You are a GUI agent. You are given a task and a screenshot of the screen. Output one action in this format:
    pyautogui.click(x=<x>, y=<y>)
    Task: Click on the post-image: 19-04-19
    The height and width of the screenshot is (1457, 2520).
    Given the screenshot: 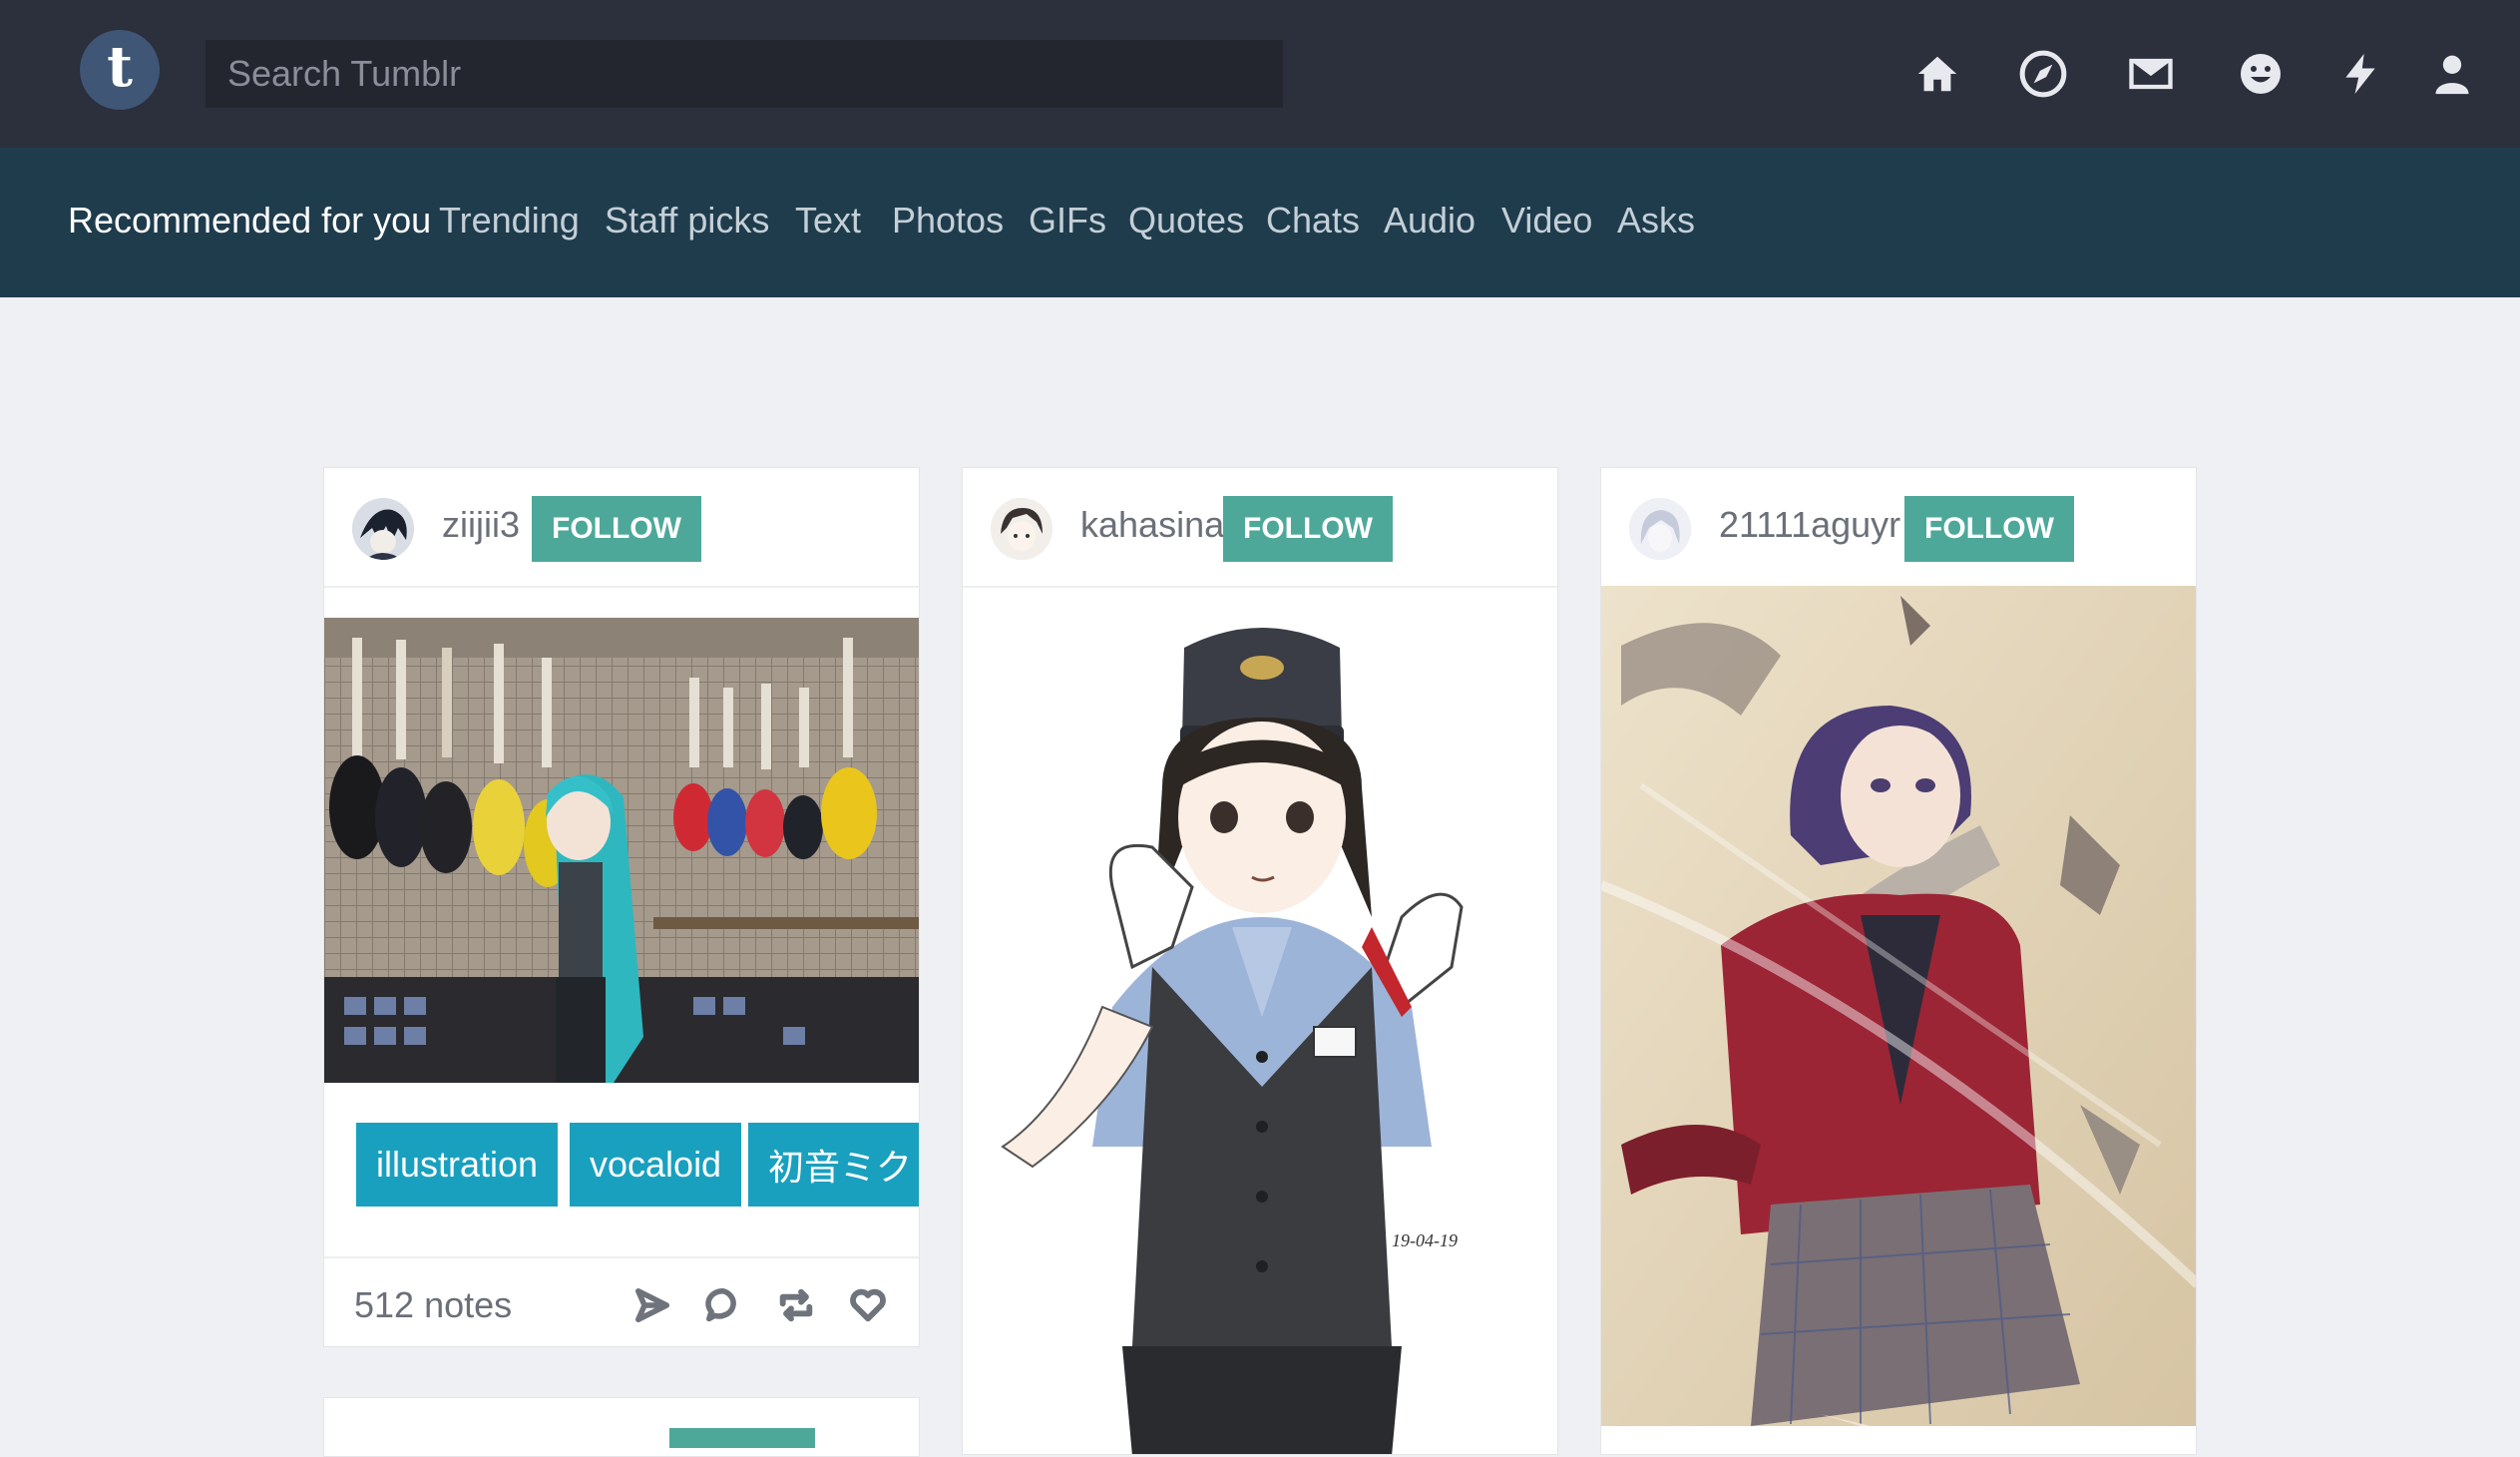 What is the action you would take?
    pyautogui.click(x=1260, y=1021)
    